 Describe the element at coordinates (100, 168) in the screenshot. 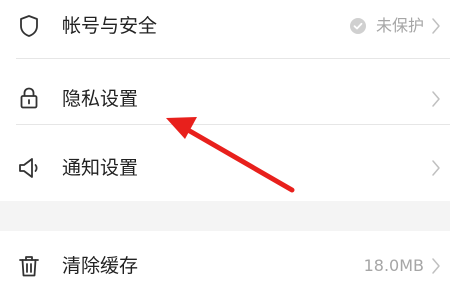

I see `settings-item-label: 通知设置` at that location.